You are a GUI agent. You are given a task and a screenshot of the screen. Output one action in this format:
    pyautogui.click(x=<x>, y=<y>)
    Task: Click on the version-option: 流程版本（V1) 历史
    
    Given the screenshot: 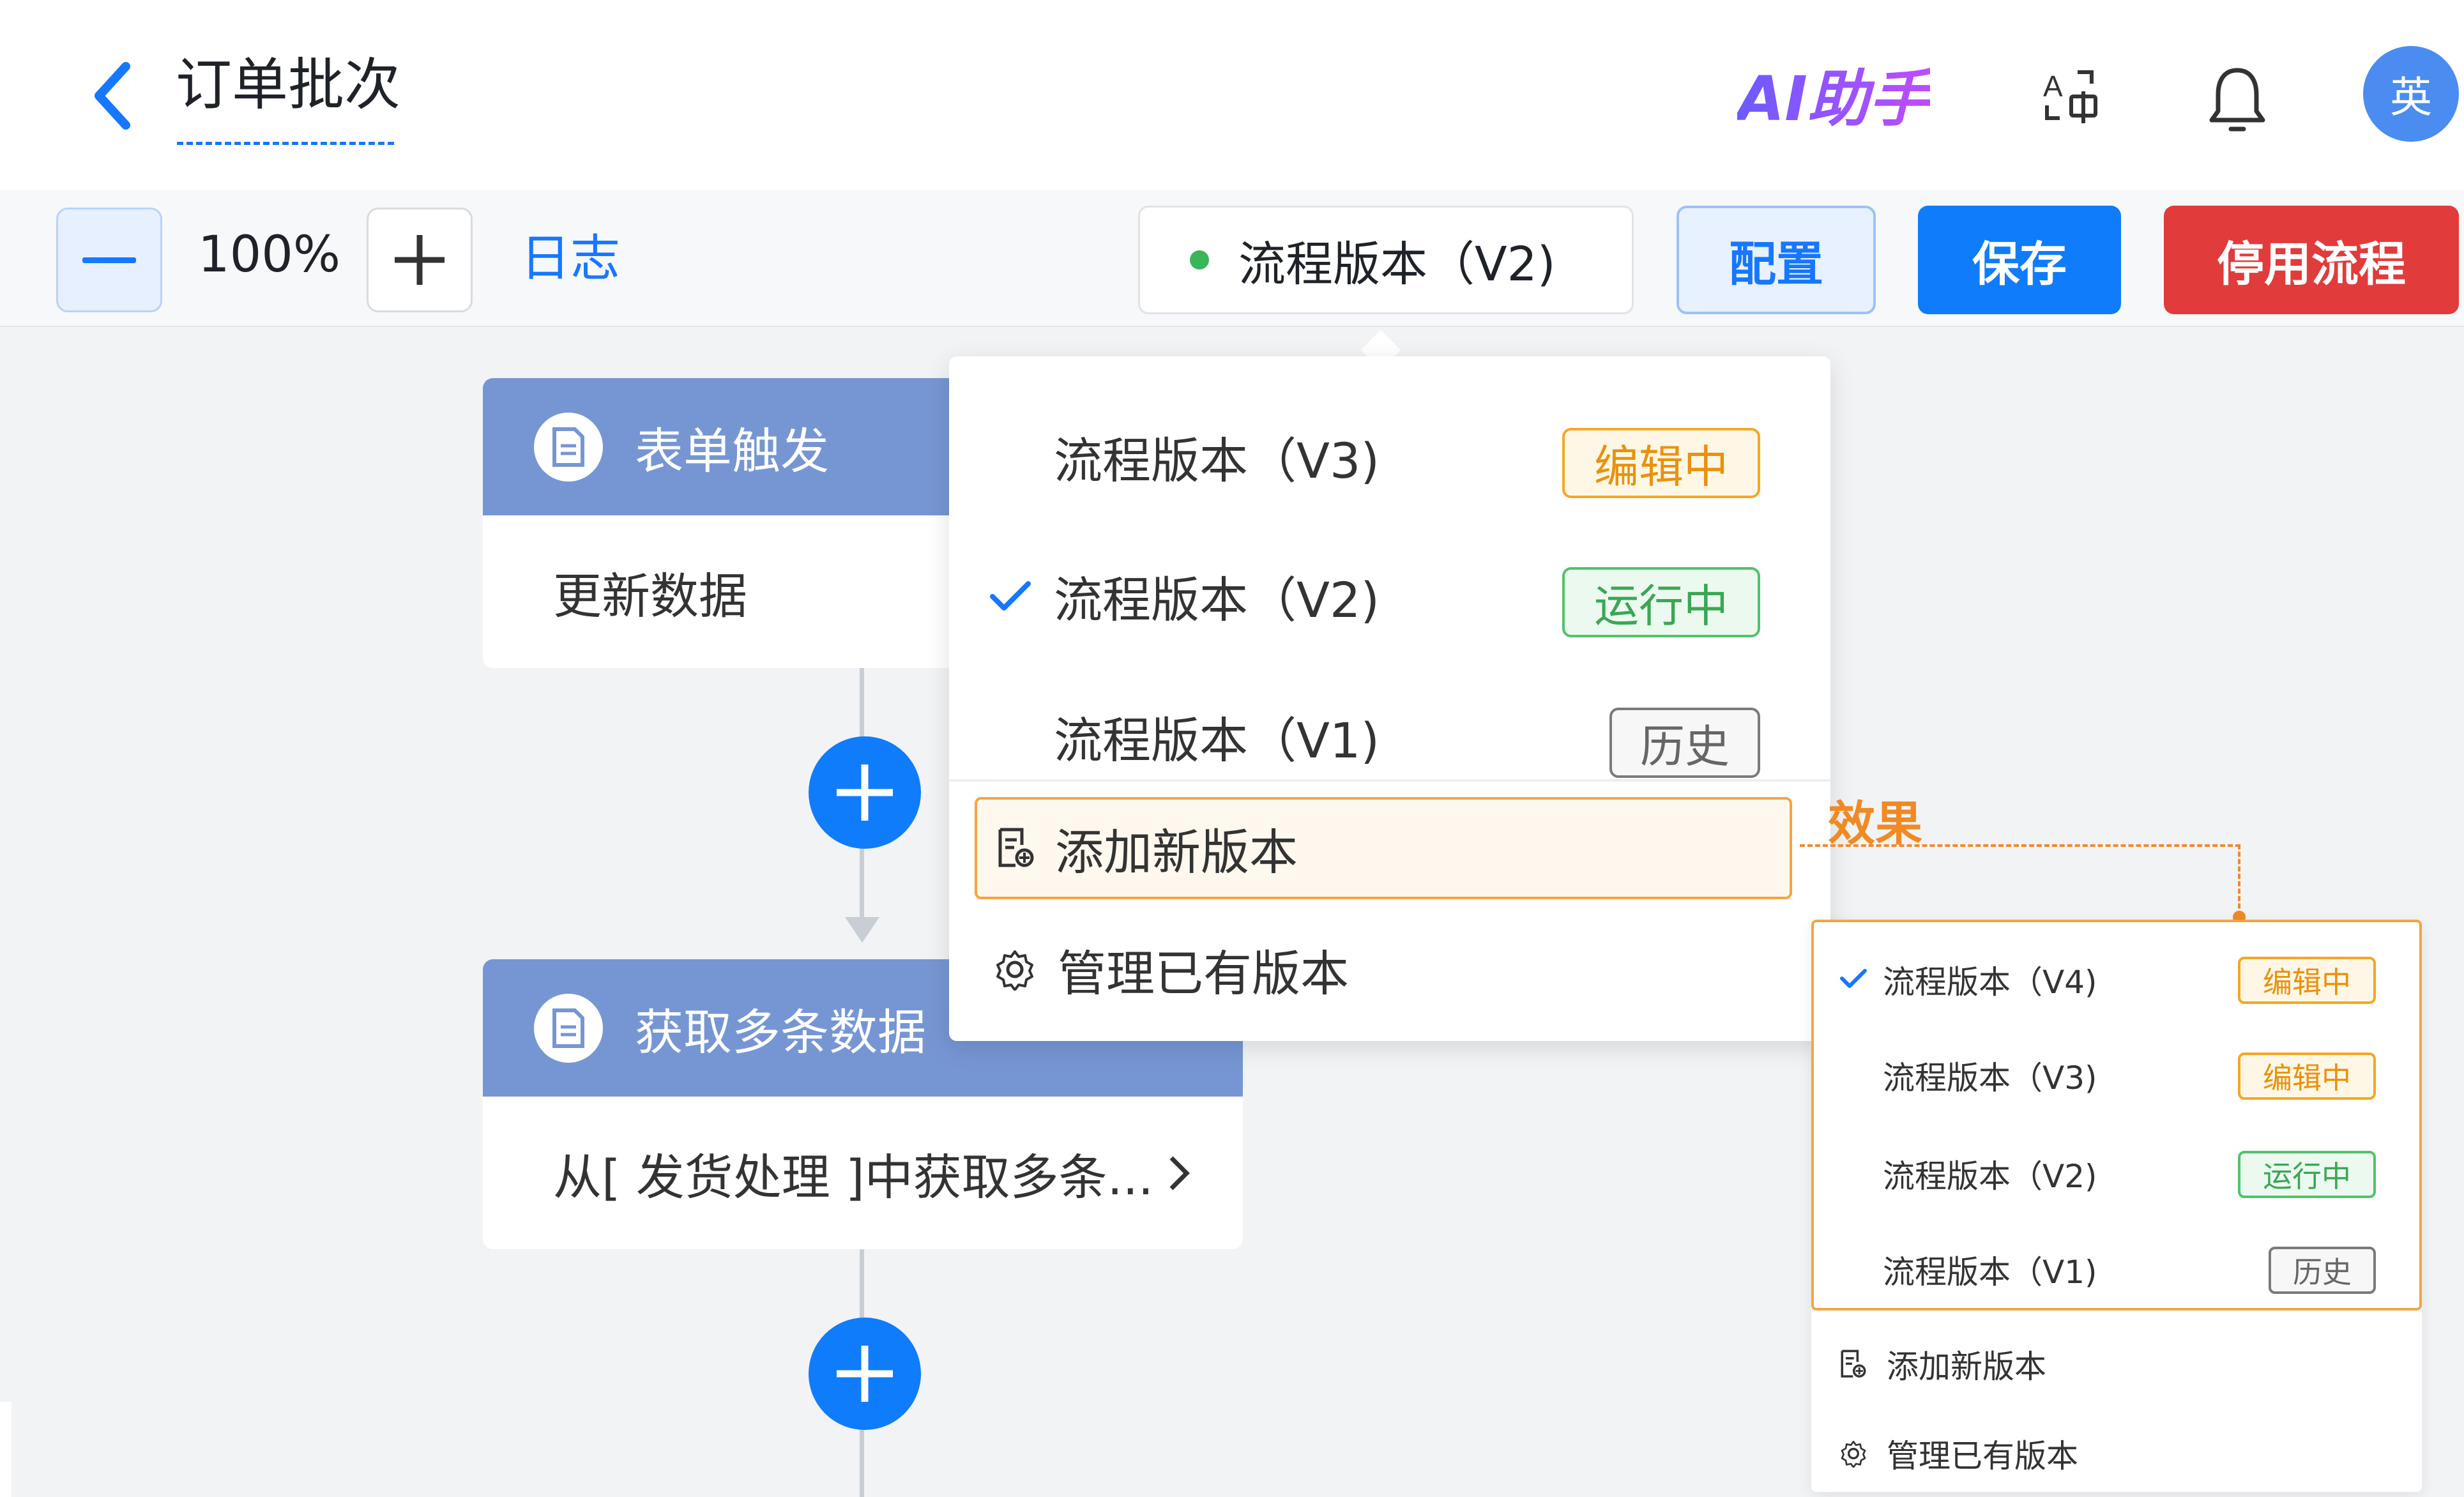 What is the action you would take?
    pyautogui.click(x=1389, y=732)
    